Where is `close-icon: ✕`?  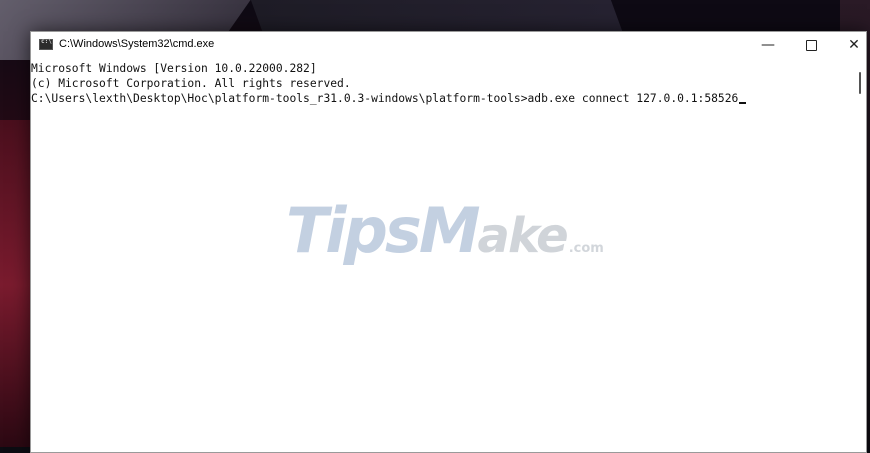 close-icon: ✕ is located at coordinates (854, 45).